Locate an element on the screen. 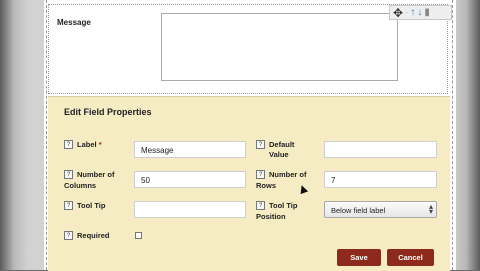  num-rows-input: 7 is located at coordinates (380, 179).